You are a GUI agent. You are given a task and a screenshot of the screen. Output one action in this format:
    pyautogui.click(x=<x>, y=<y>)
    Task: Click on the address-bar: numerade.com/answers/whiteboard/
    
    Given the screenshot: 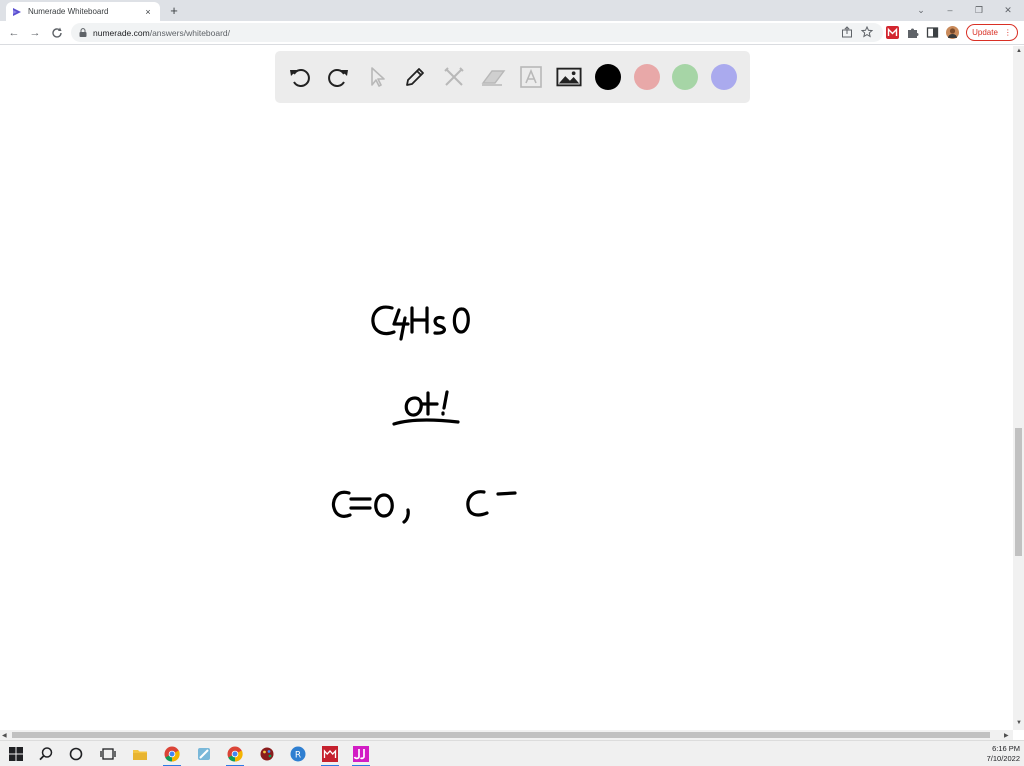 What is the action you would take?
    pyautogui.click(x=477, y=32)
    